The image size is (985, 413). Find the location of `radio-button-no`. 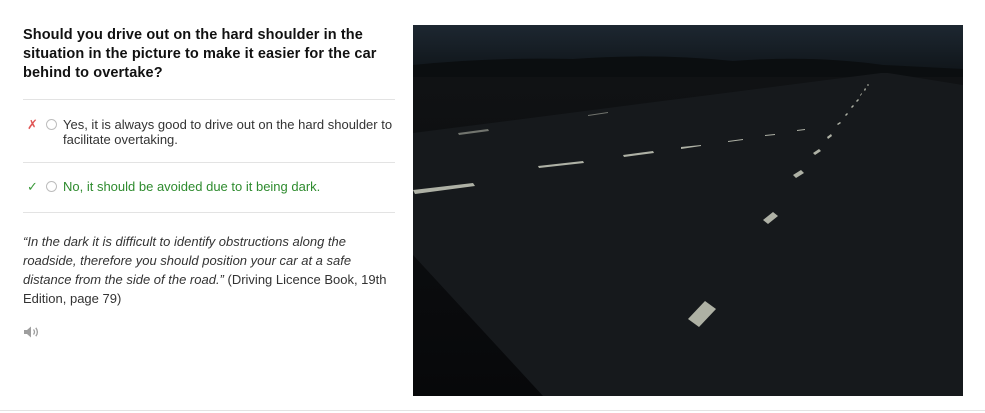

radio-button-no is located at coordinates (51, 186).